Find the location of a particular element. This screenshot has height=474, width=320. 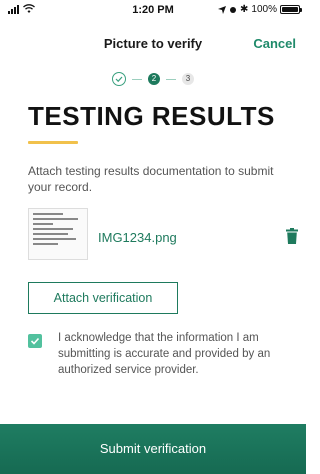

status-right: ✱ 100% is located at coordinates (260, 9).